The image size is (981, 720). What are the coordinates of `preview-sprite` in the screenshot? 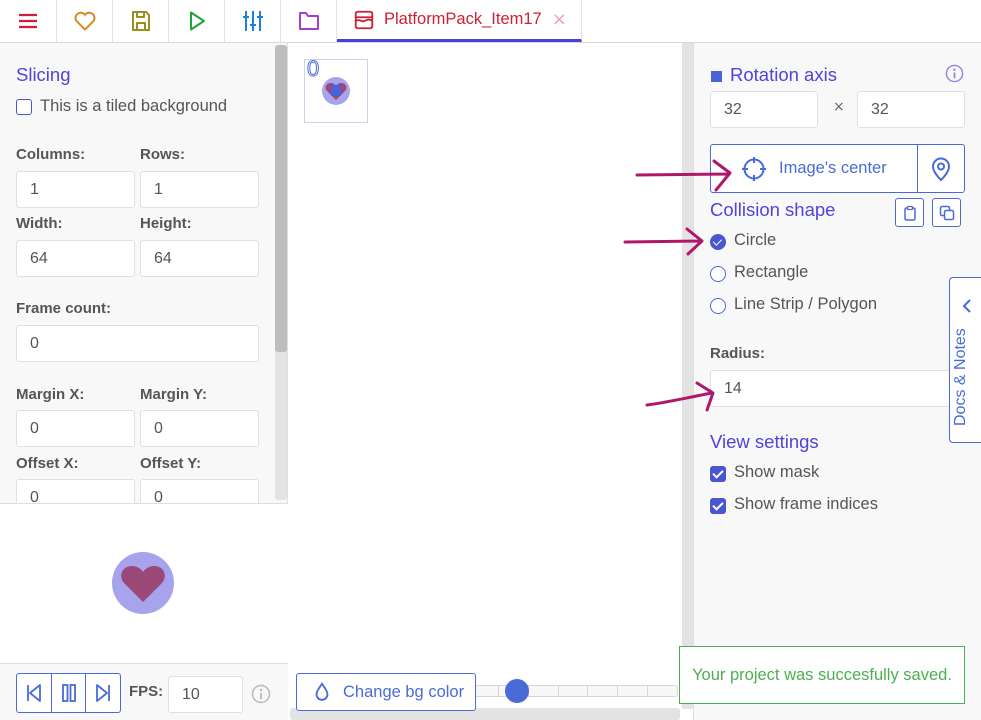 It's located at (143, 583).